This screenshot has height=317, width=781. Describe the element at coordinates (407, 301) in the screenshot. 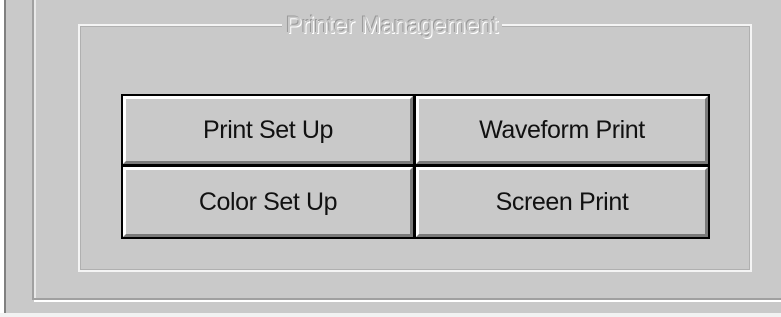

I see `inner-panel-bottom-highlight` at that location.